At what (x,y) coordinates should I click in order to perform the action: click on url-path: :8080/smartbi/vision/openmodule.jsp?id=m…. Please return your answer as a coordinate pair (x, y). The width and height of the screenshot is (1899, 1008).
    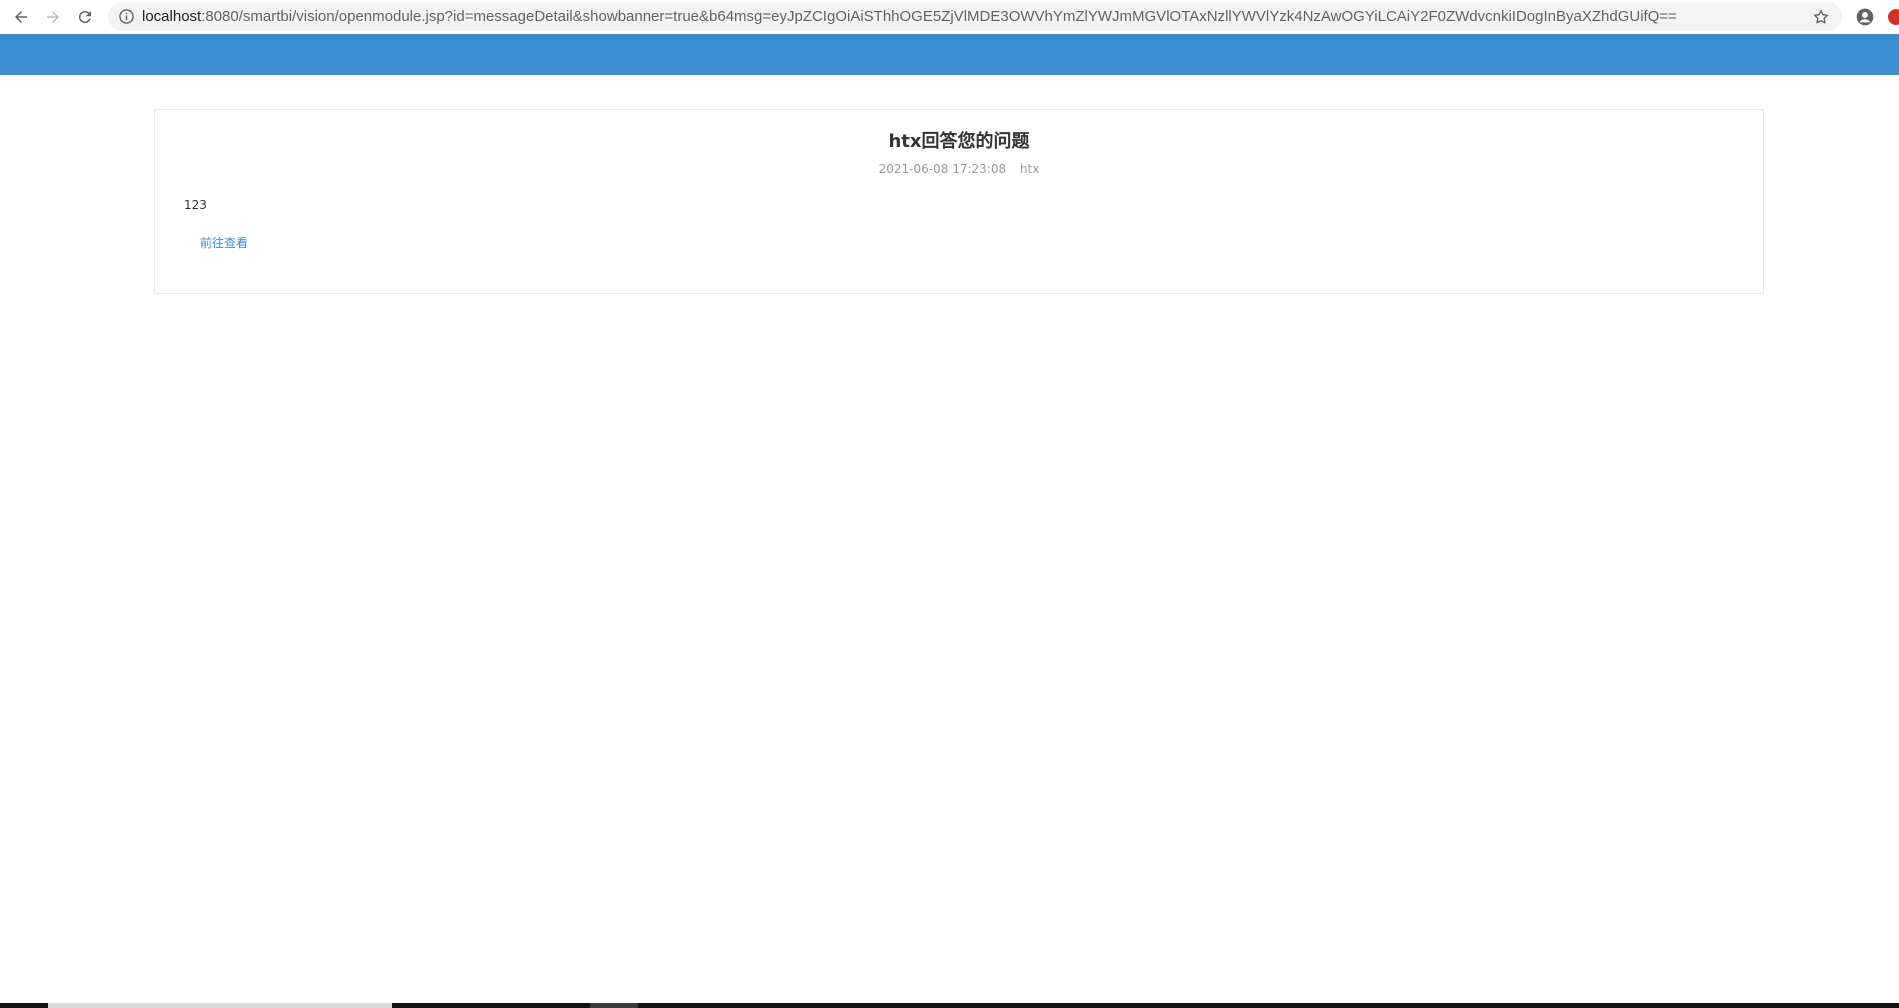
    Looking at the image, I should click on (939, 16).